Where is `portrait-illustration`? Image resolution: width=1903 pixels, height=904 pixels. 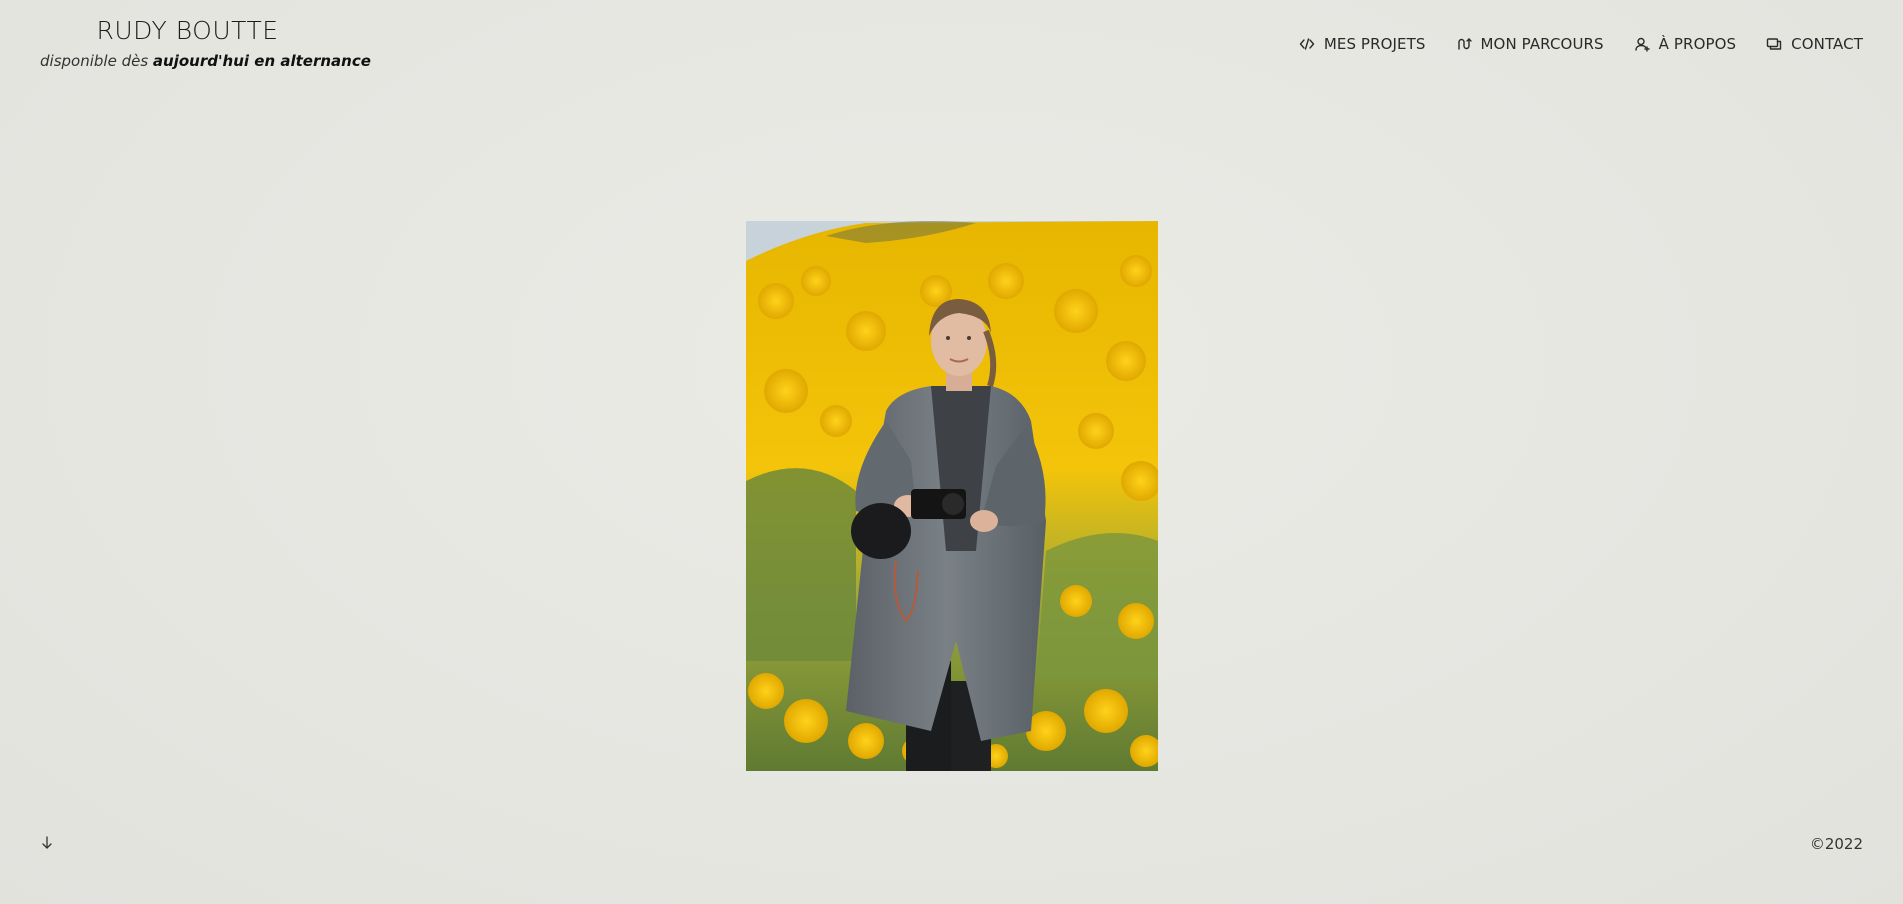
portrait-illustration is located at coordinates (952, 496).